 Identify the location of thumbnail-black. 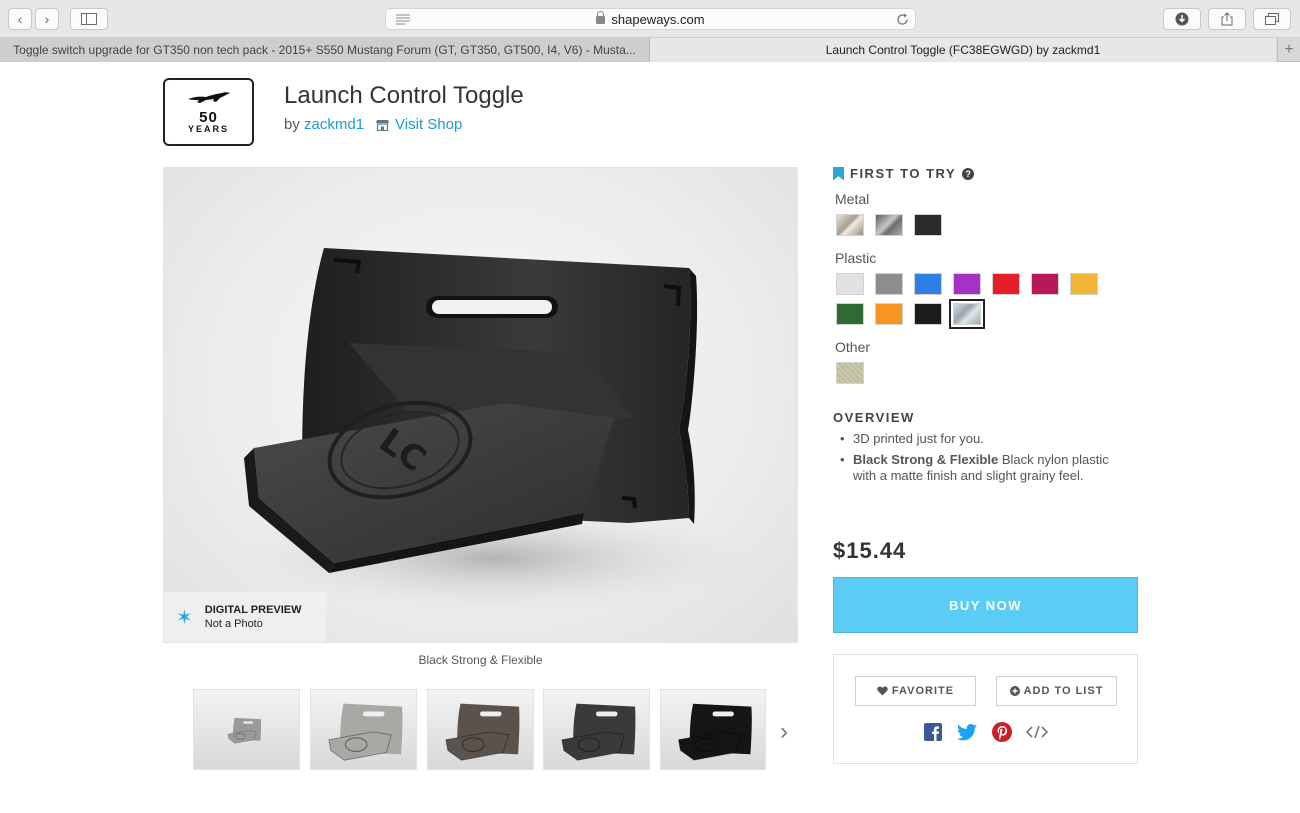
(713, 729).